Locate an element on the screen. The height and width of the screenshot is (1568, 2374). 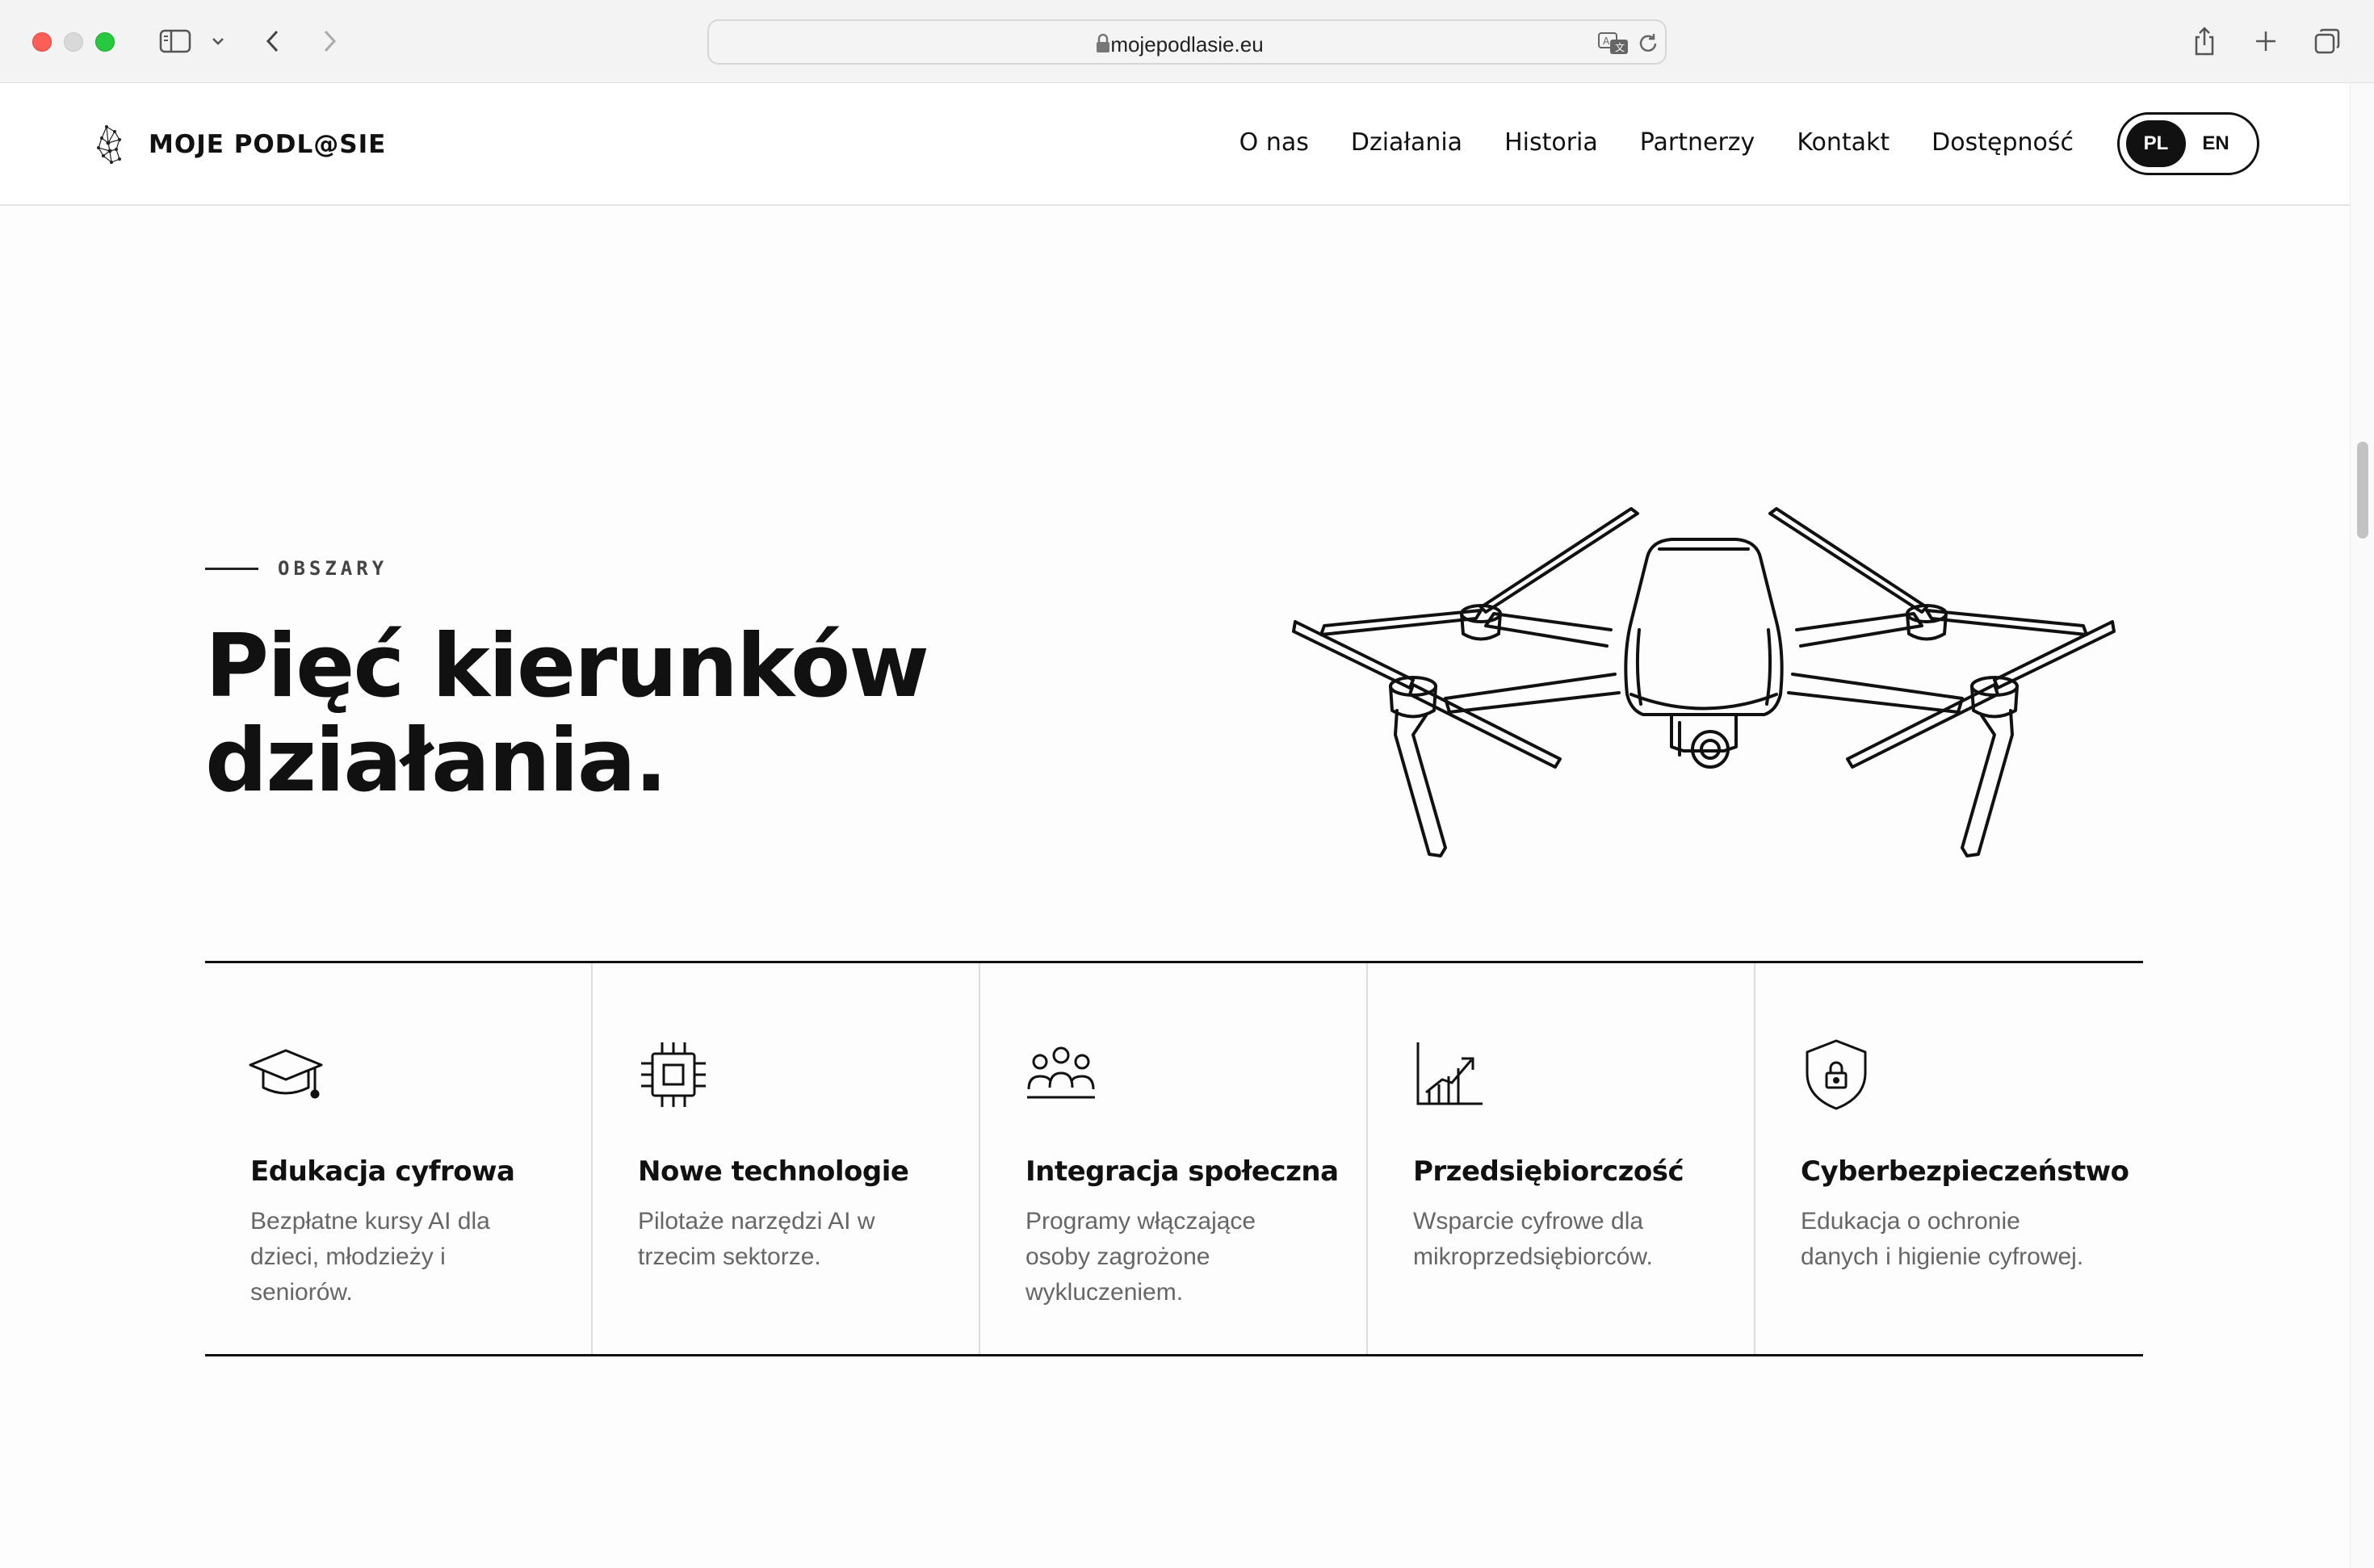
nav-dostepnosc: Dostępność is located at coordinates (2002, 142).